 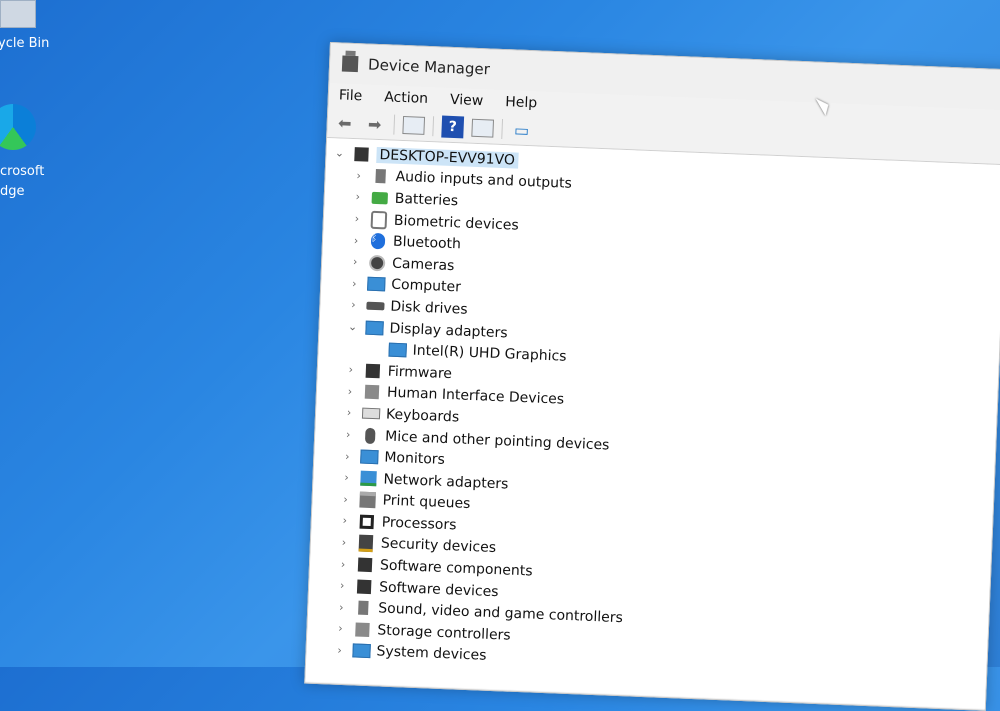 What do you see at coordinates (448, 330) in the screenshot?
I see `tree-item-label: Display adapters` at bounding box center [448, 330].